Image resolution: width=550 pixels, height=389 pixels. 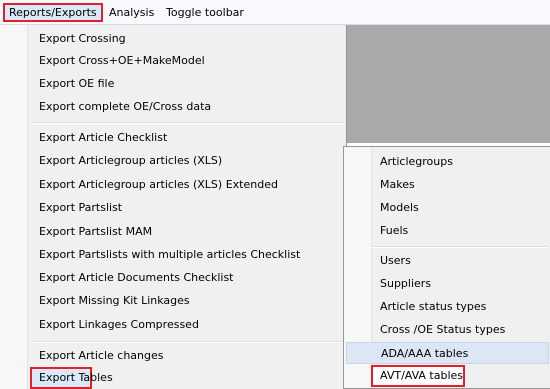 What do you see at coordinates (433, 307) in the screenshot?
I see `submenu-item-article-status-types: Article status types` at bounding box center [433, 307].